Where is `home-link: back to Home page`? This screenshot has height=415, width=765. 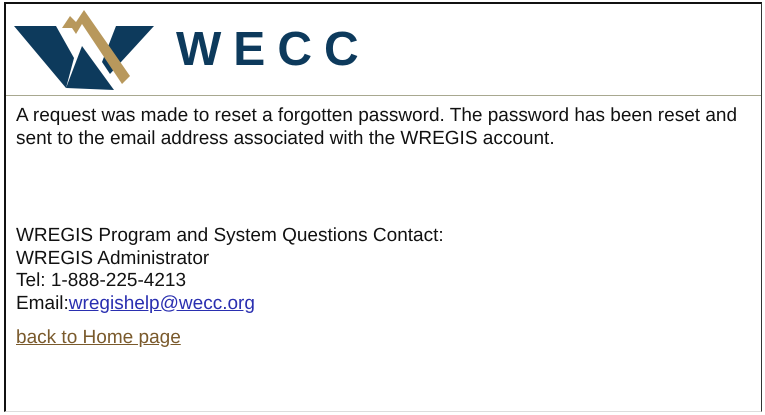
home-link: back to Home page is located at coordinates (98, 338).